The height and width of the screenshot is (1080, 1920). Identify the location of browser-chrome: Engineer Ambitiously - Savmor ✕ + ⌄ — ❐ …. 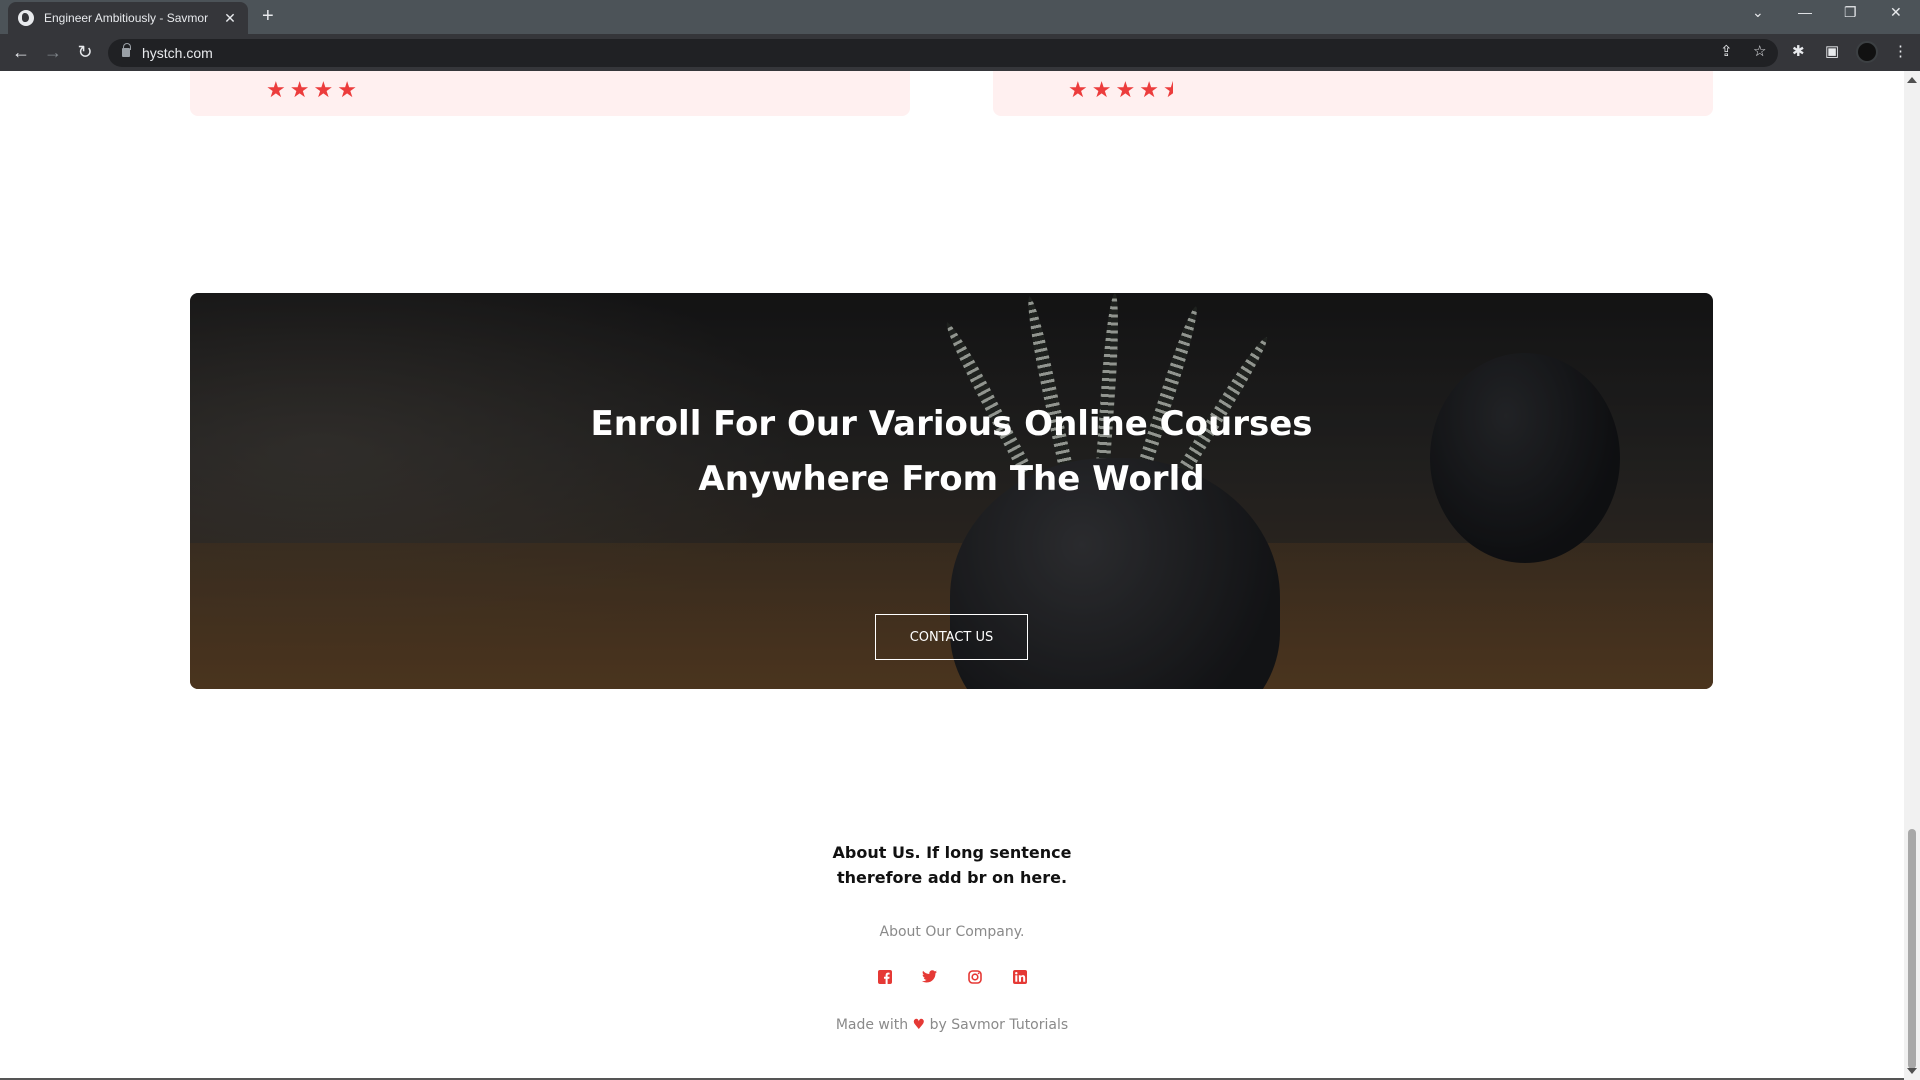
(960, 35).